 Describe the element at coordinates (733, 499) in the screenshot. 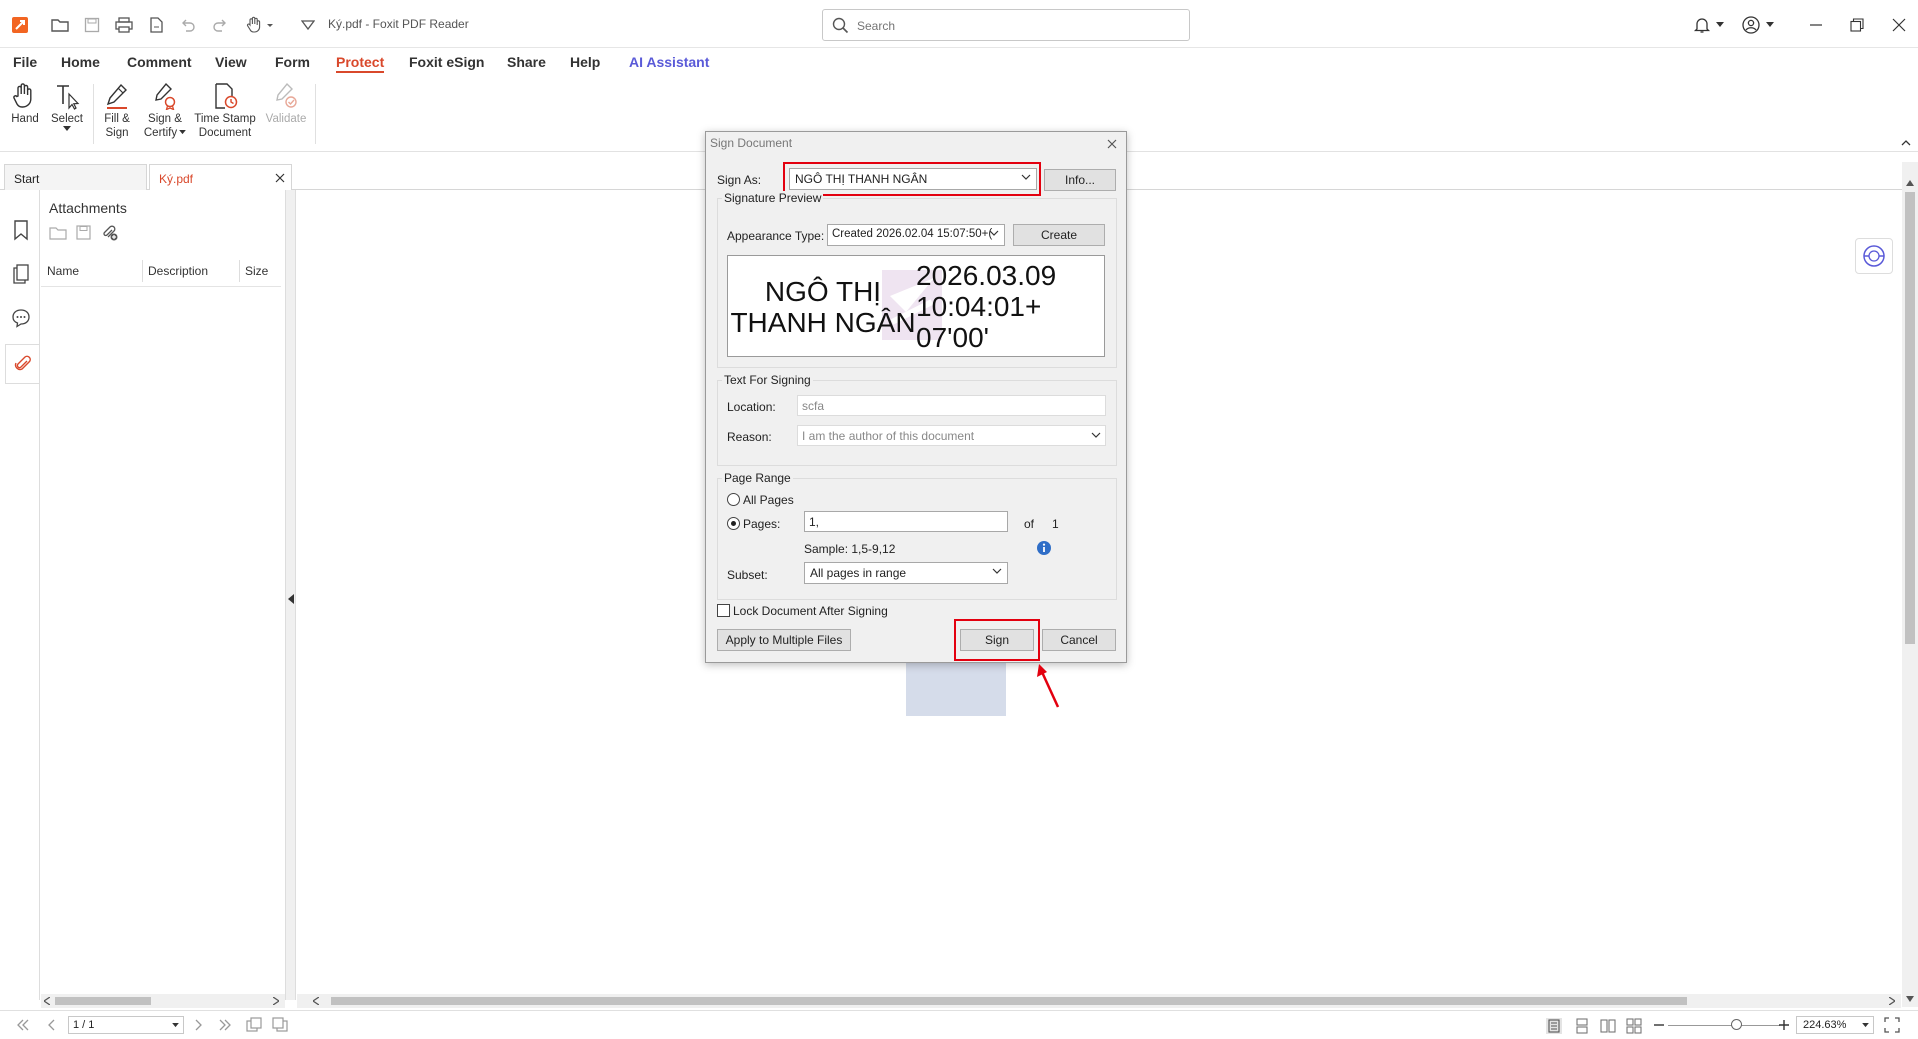

I see `all-pages-radio` at that location.